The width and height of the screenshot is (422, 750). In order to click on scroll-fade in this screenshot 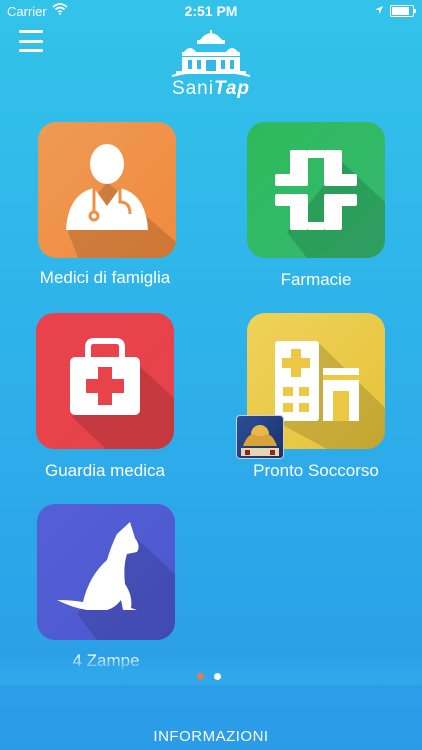, I will do `click(211, 670)`.